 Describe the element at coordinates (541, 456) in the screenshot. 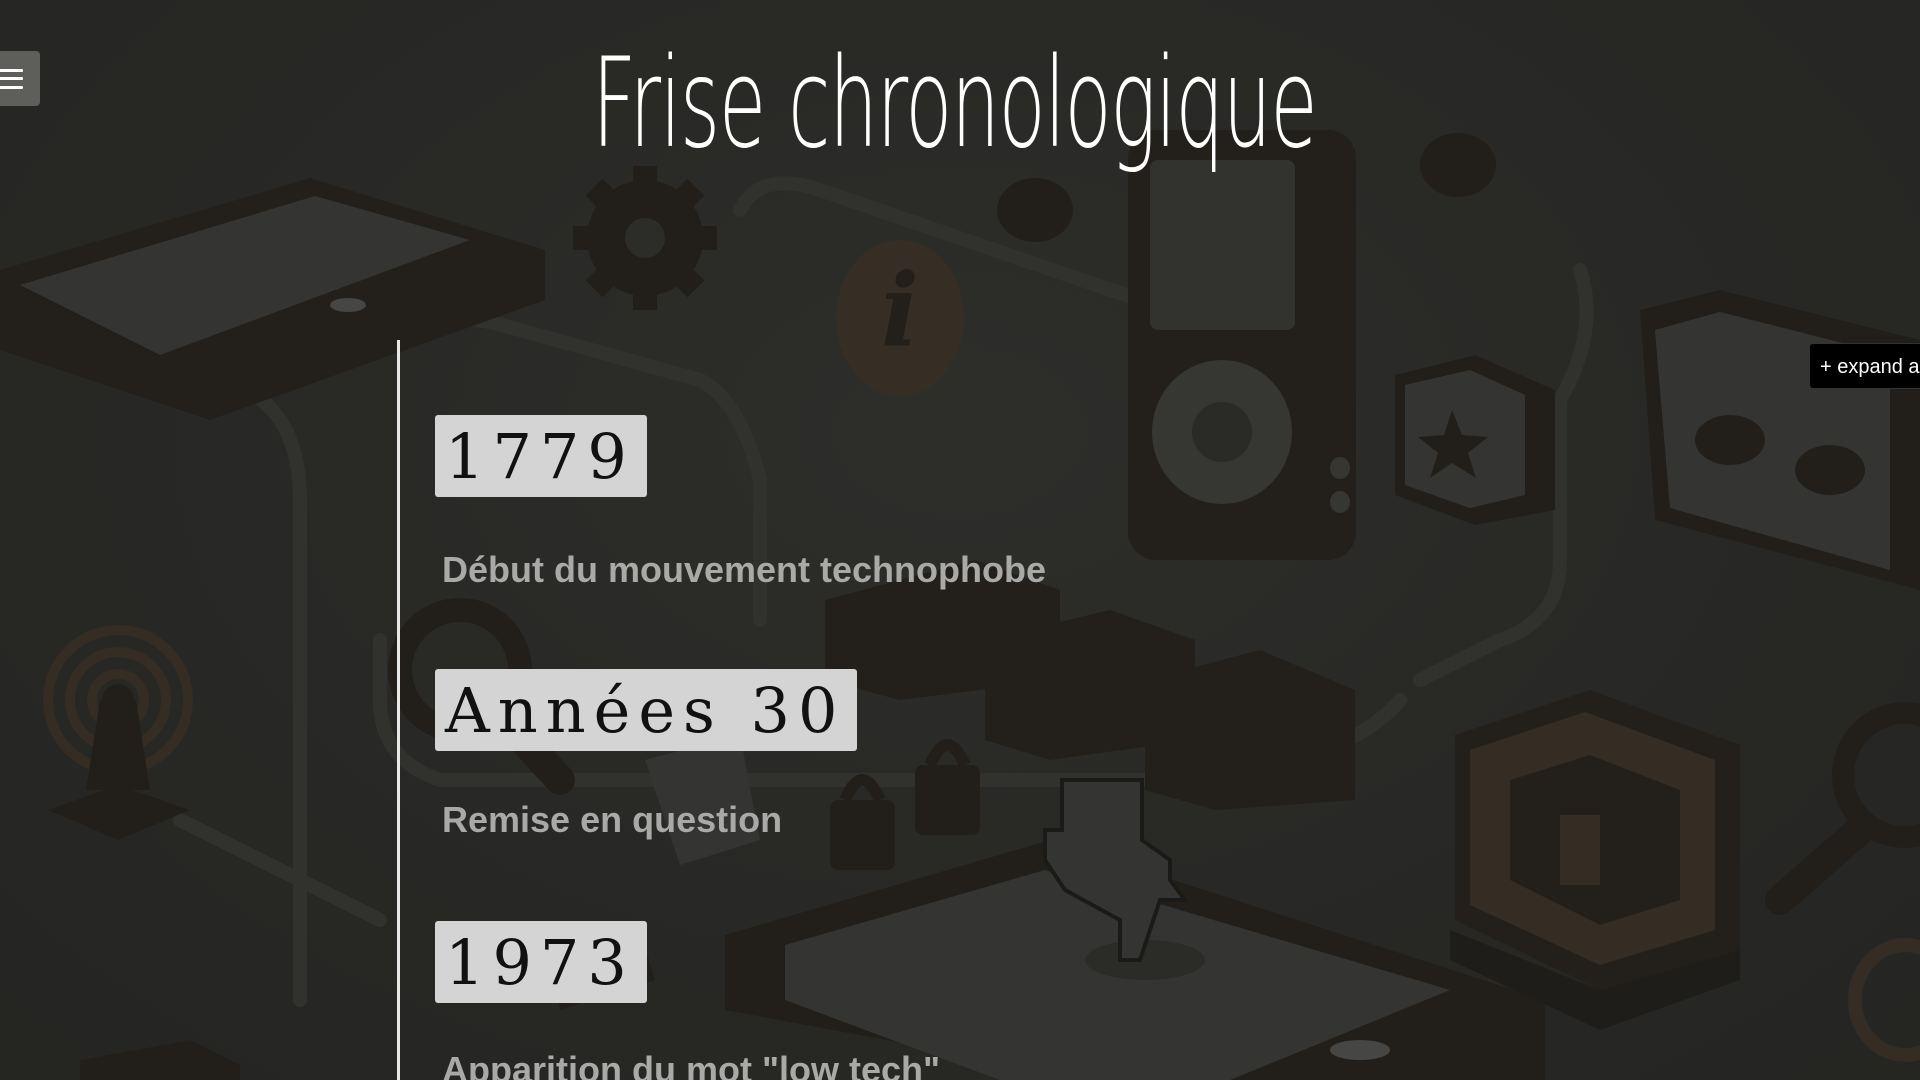

I see `event-date: 1779` at that location.